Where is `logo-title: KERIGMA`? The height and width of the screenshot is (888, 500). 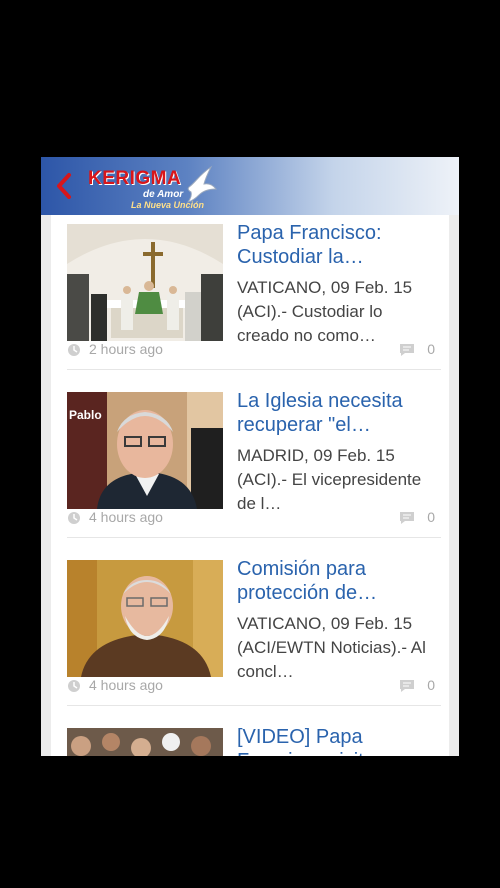 logo-title: KERIGMA is located at coordinates (135, 178).